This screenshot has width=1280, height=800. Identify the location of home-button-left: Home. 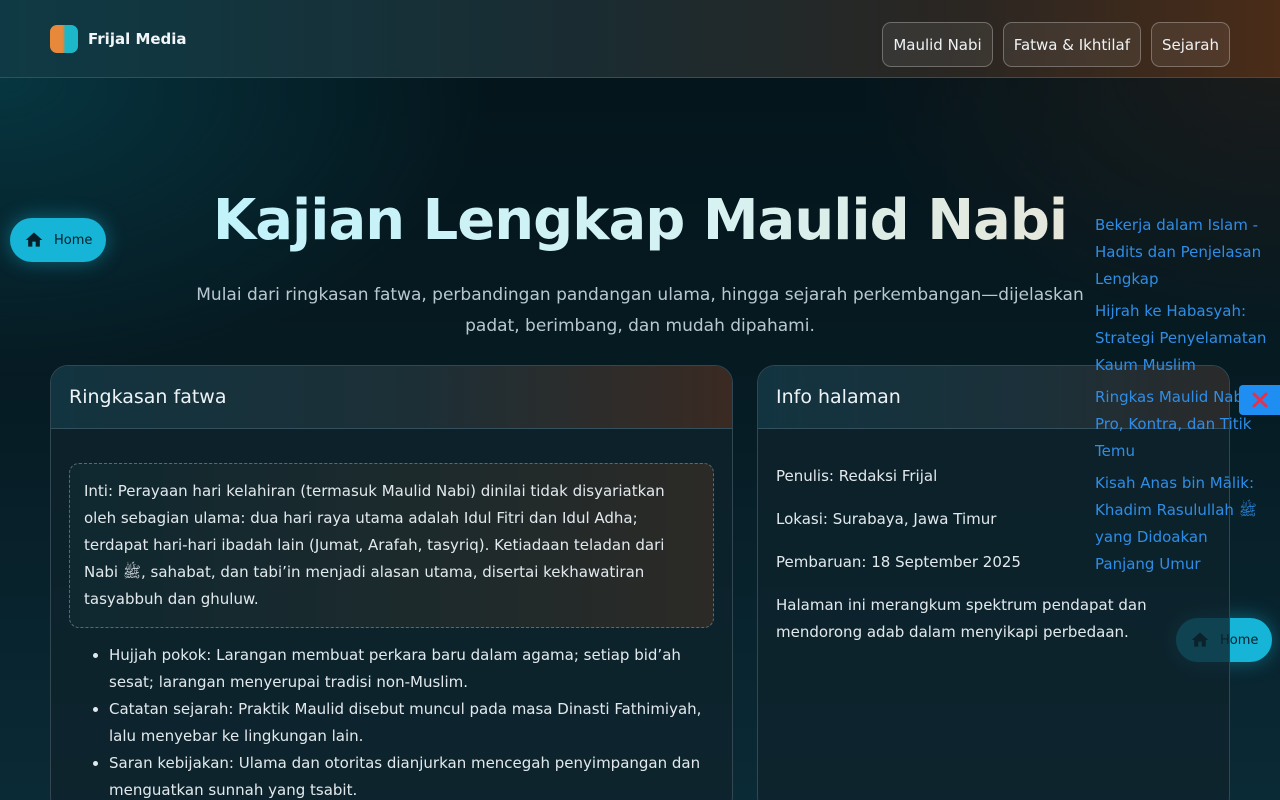
(58, 240).